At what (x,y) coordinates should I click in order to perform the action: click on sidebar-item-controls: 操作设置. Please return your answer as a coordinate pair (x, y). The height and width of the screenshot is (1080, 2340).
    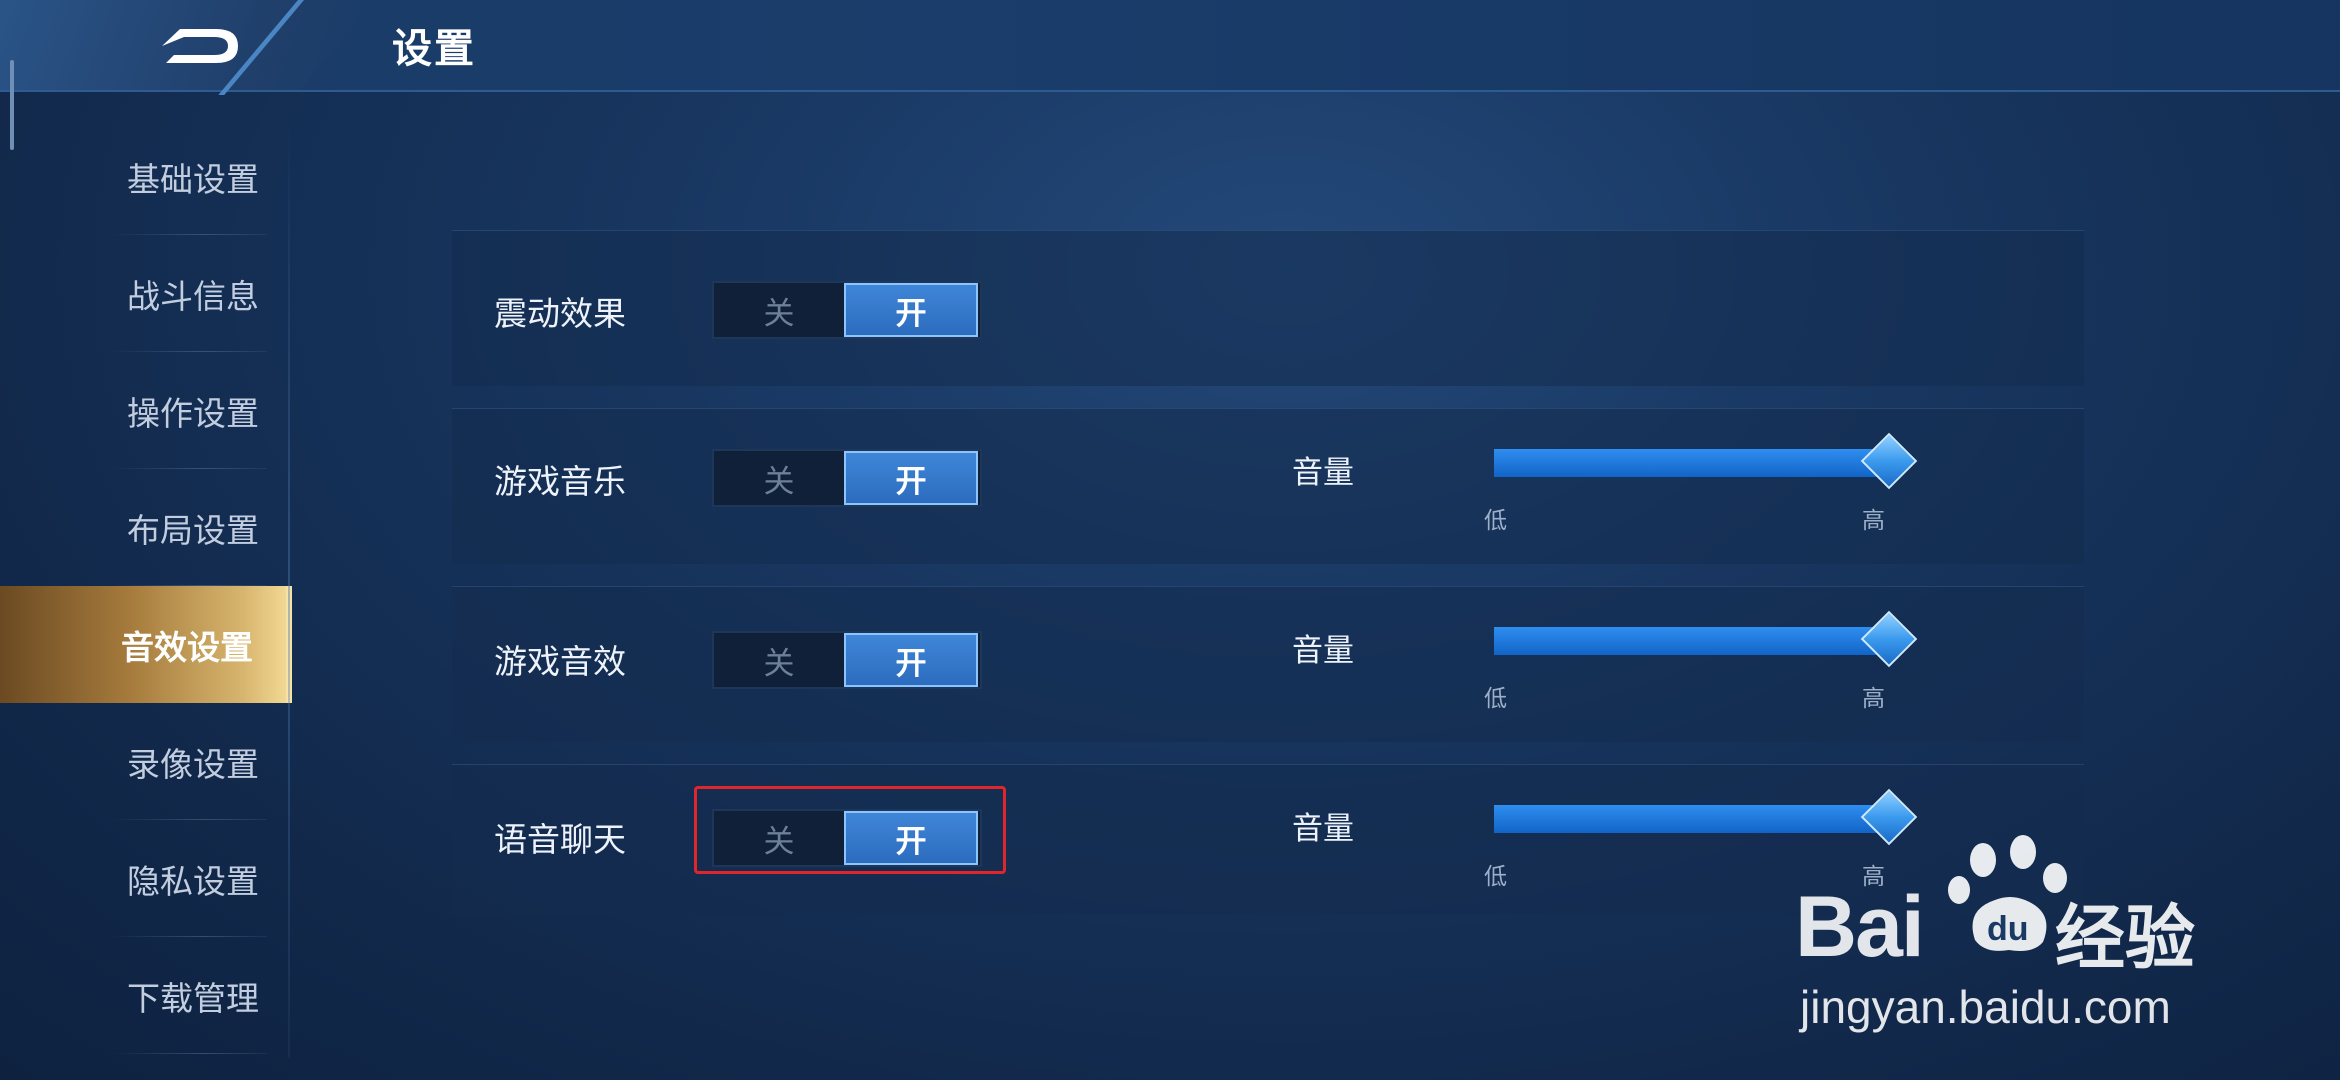
    Looking at the image, I should click on (146, 410).